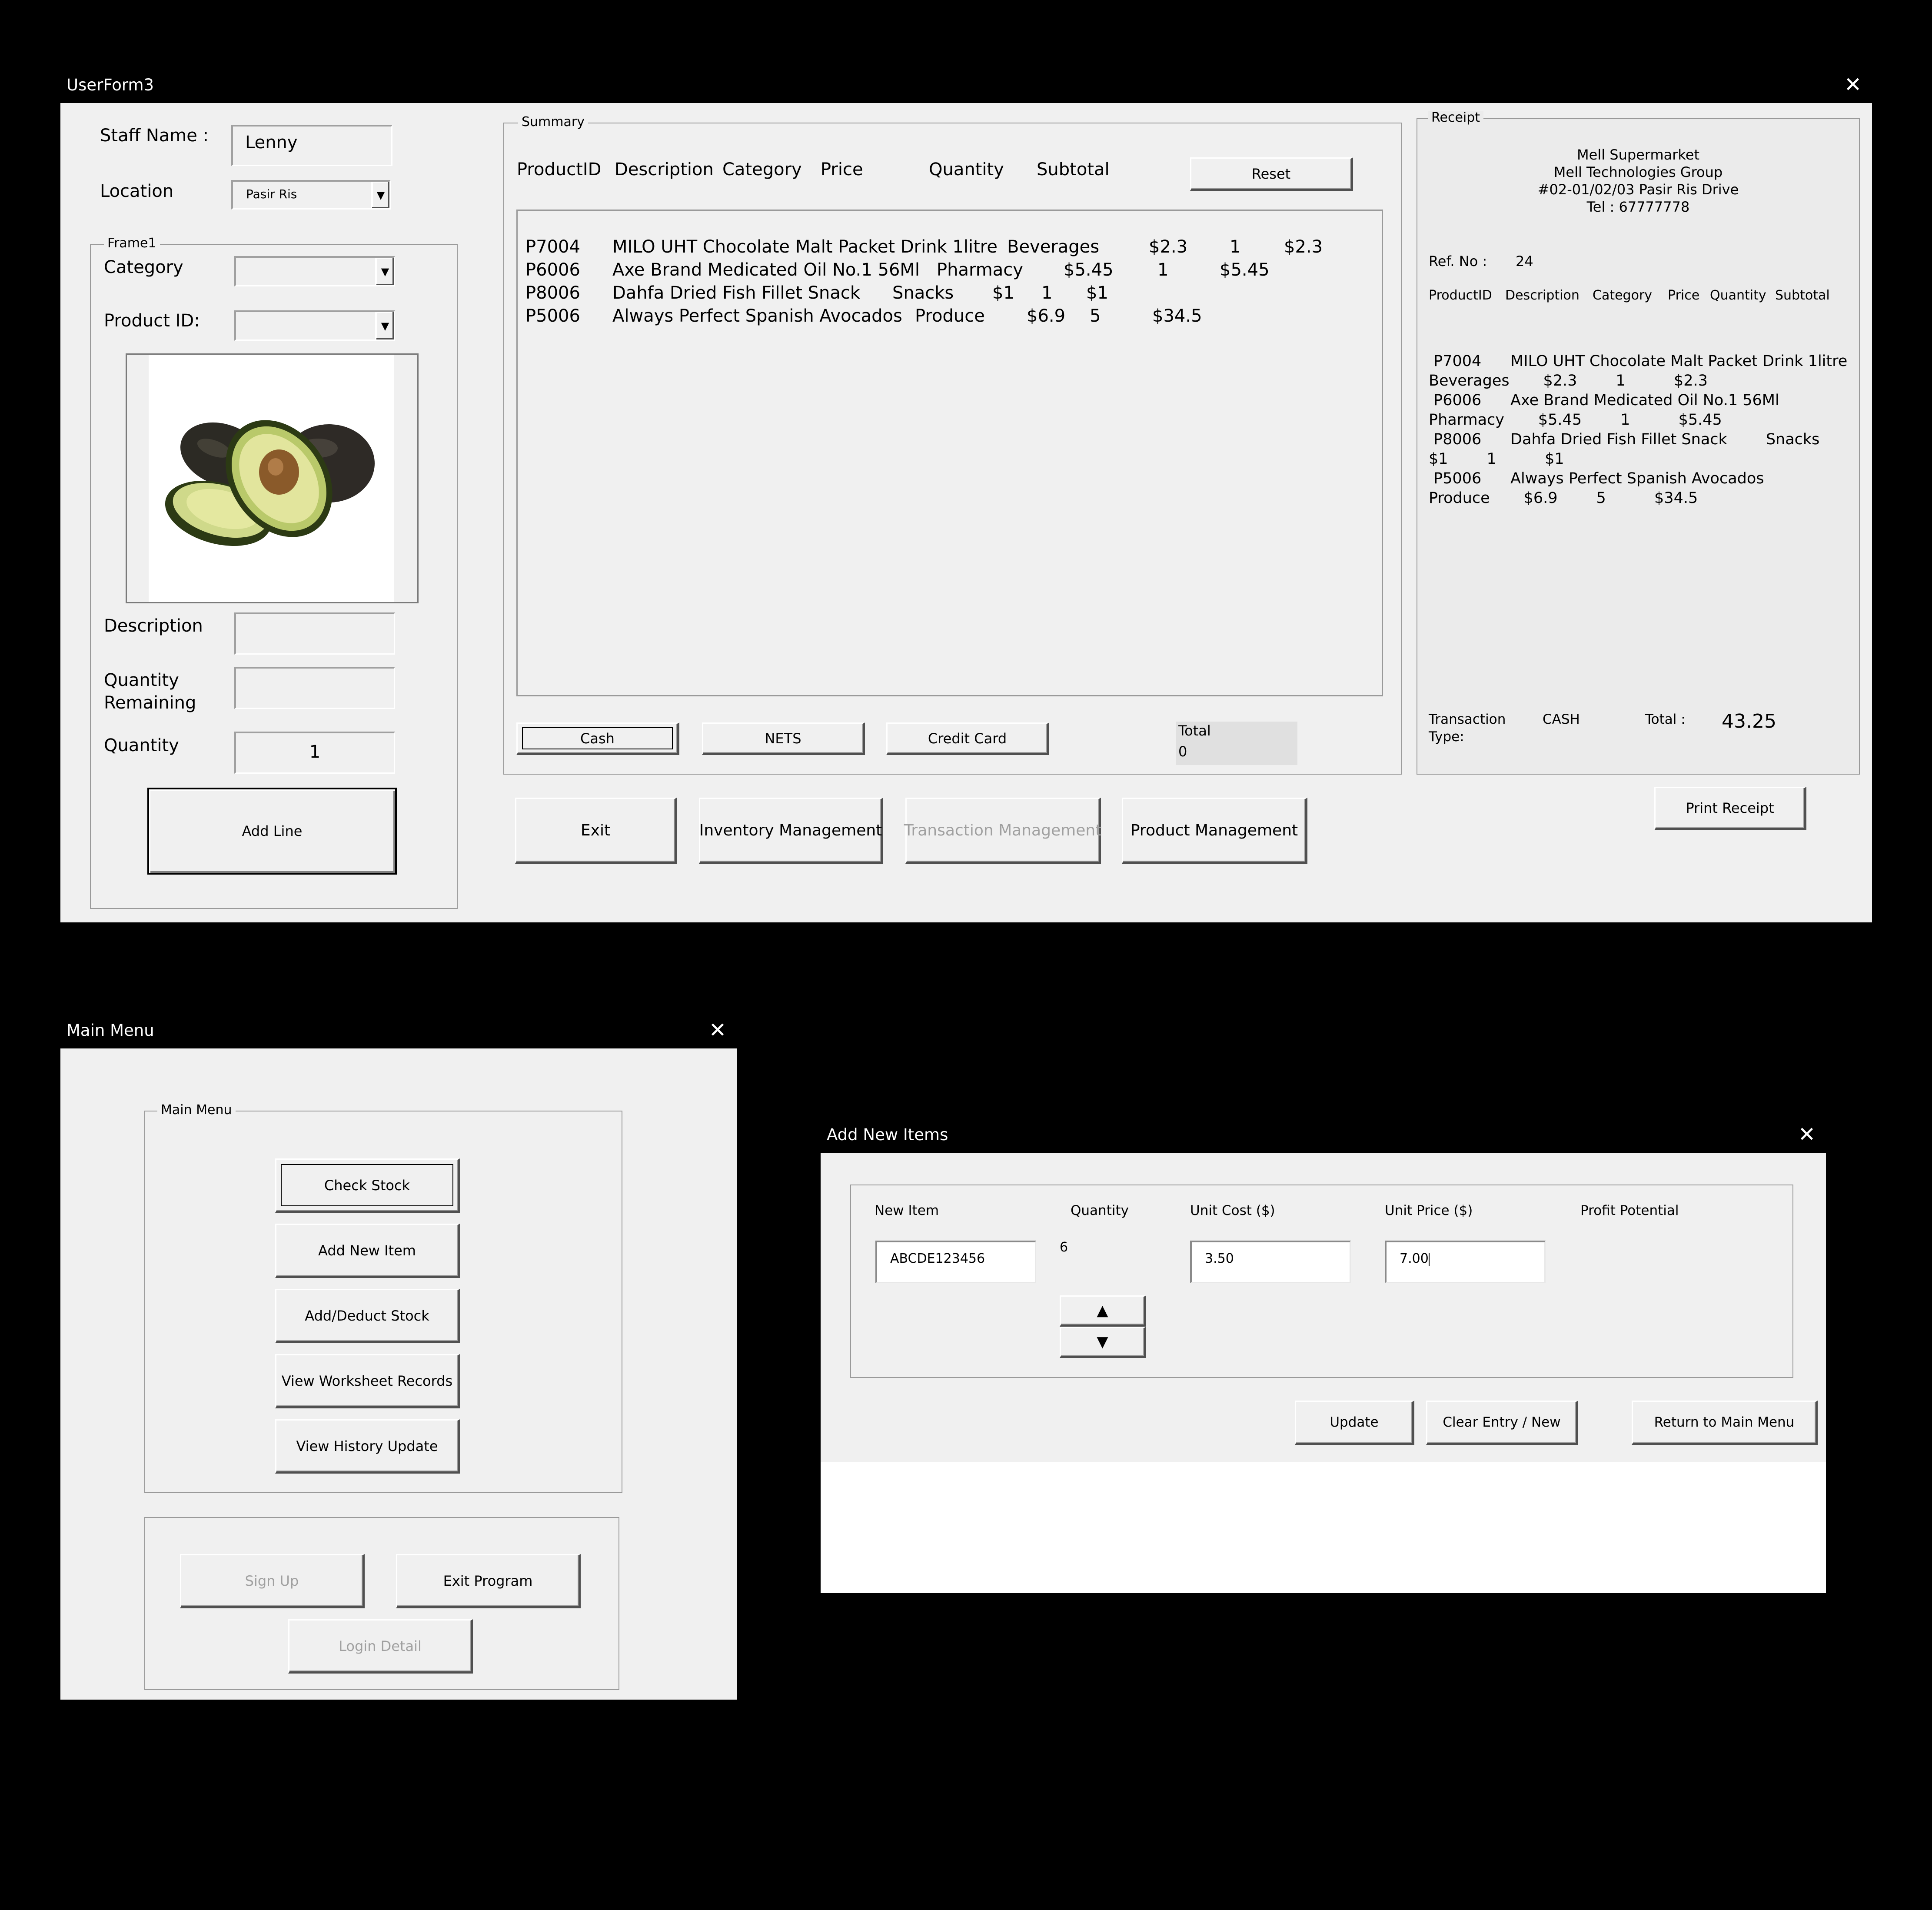 This screenshot has height=1910, width=1932. What do you see at coordinates (1097, 293) in the screenshot?
I see `summary-cell-subtotal: $1` at bounding box center [1097, 293].